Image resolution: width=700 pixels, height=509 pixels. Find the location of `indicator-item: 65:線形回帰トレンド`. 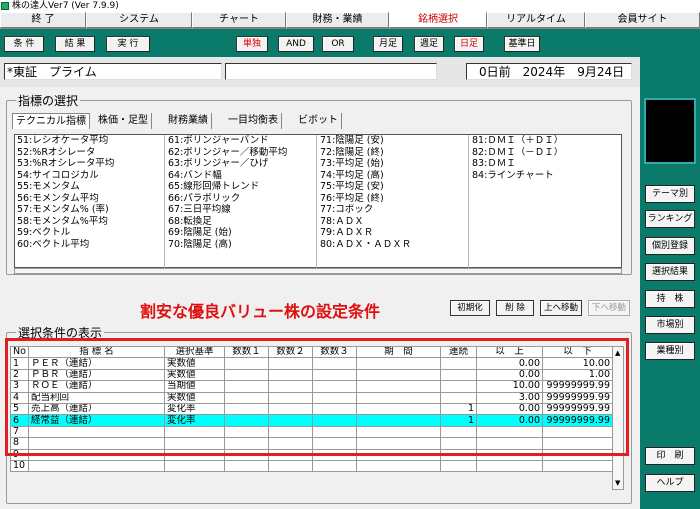

indicator-item: 65:線形回帰トレンド is located at coordinates (241, 187).